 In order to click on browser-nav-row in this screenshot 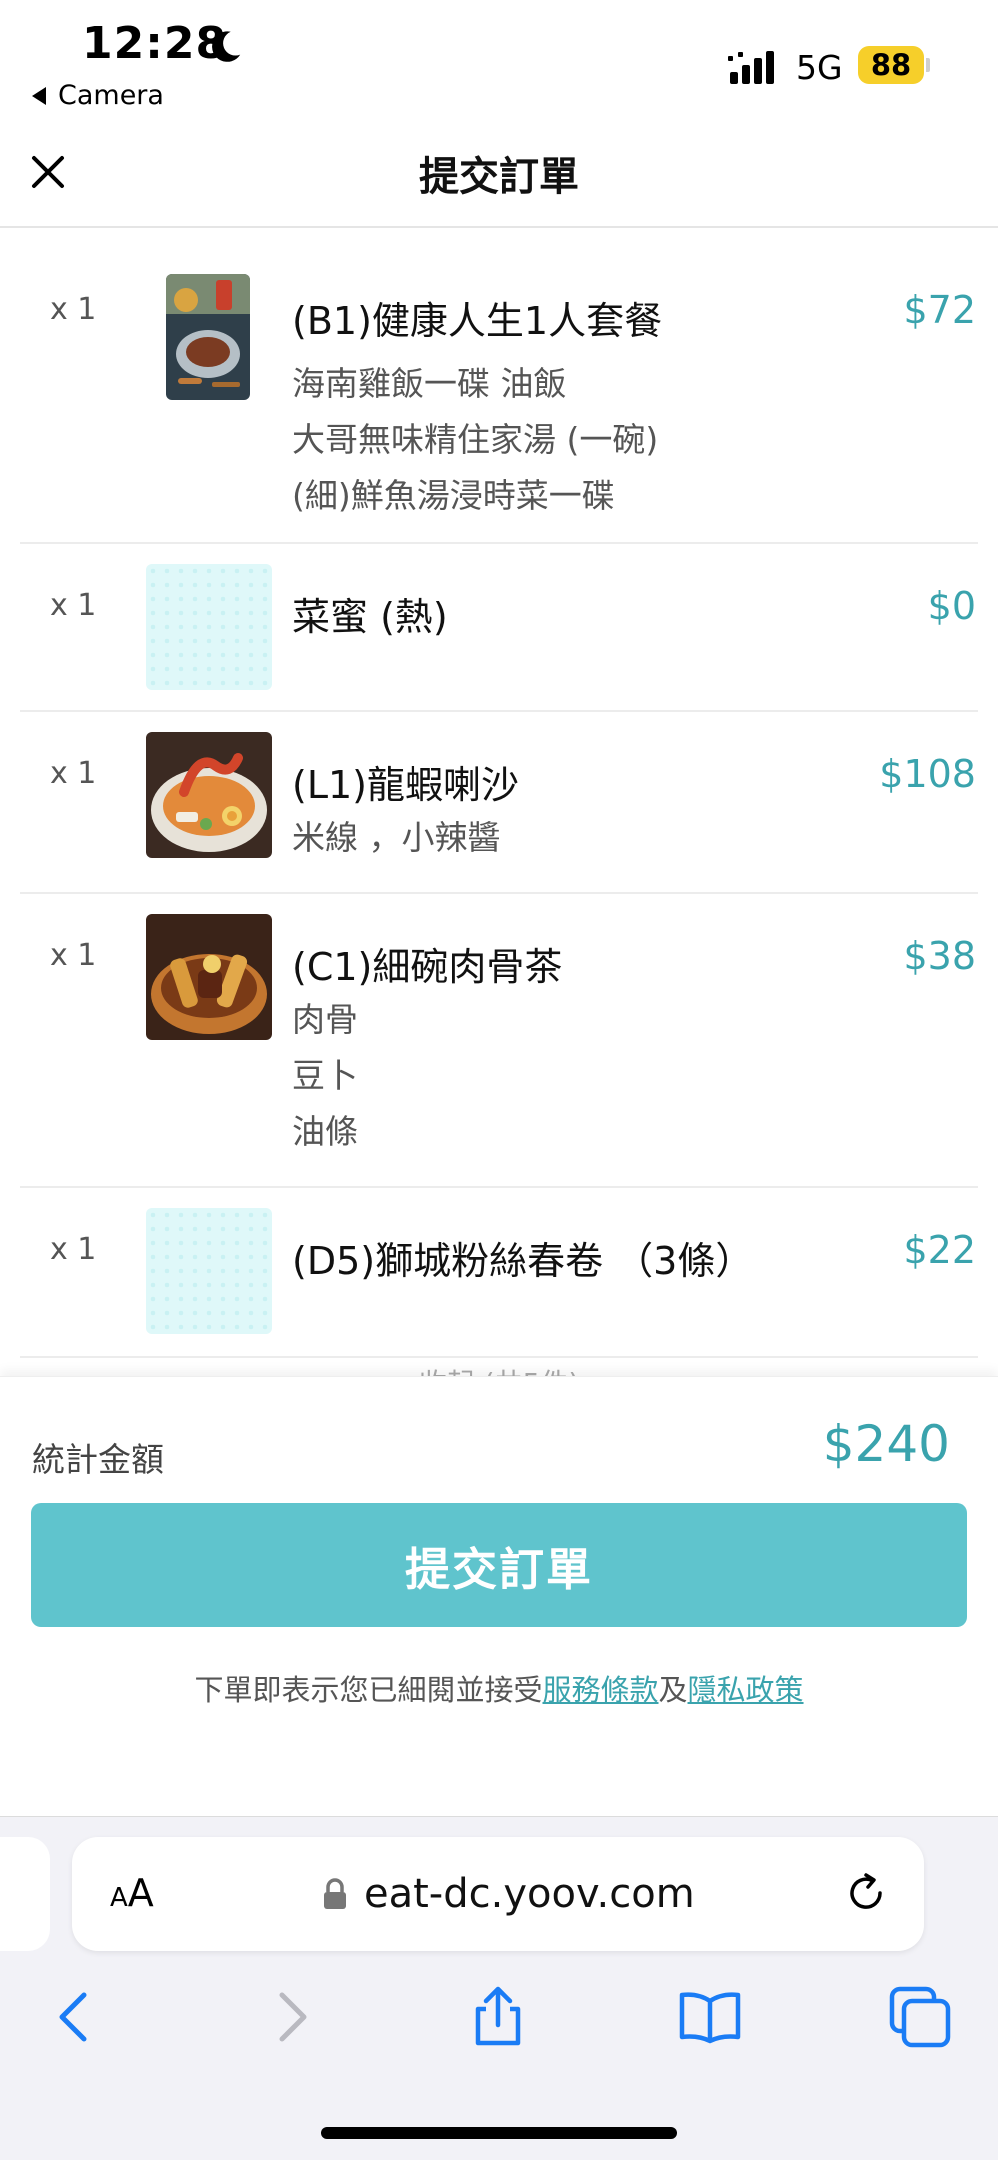, I will do `click(499, 2025)`.